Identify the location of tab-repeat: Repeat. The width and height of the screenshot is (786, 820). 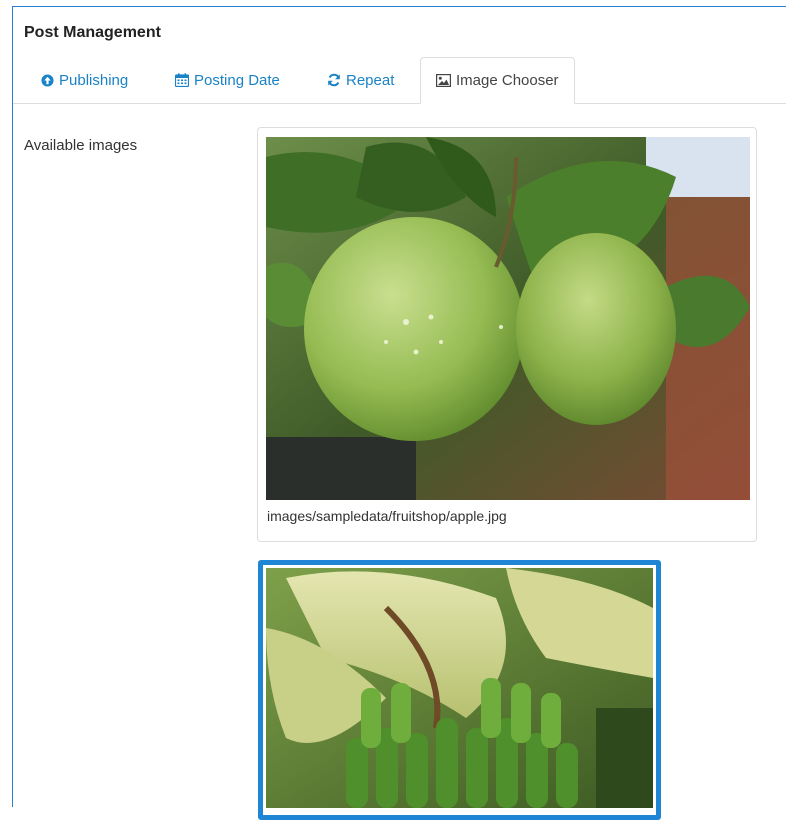
(360, 80).